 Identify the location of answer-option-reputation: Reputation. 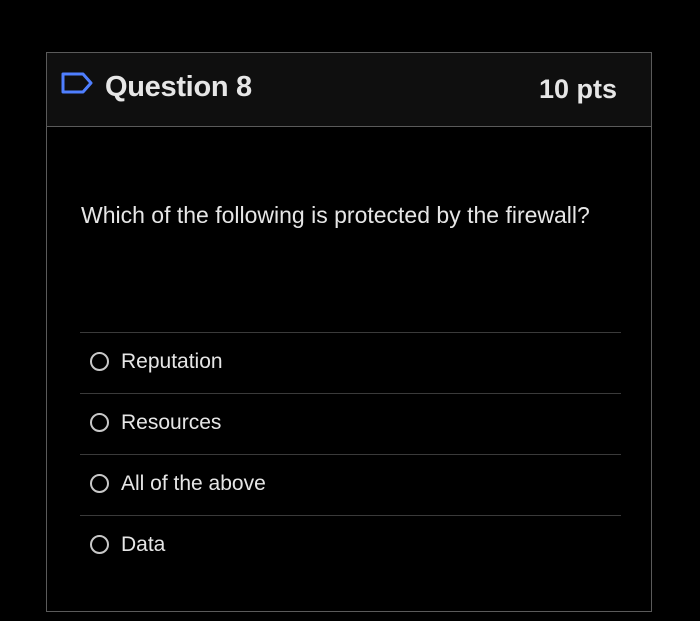
(350, 362).